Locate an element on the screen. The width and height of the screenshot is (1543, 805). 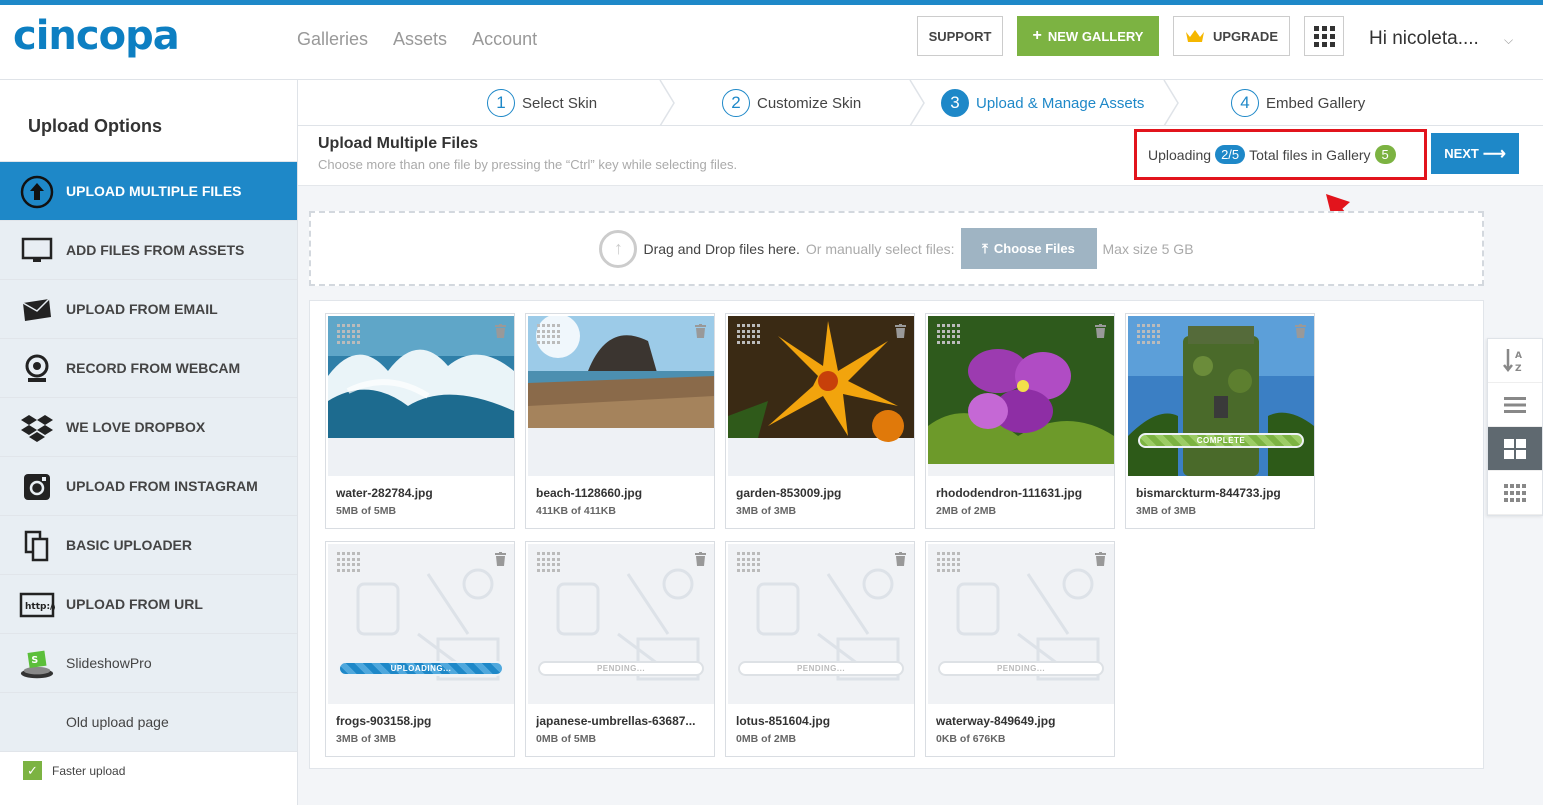
file-card: UPLOADING... frogs-903158.jpg 3MB of 3MB is located at coordinates (420, 649).